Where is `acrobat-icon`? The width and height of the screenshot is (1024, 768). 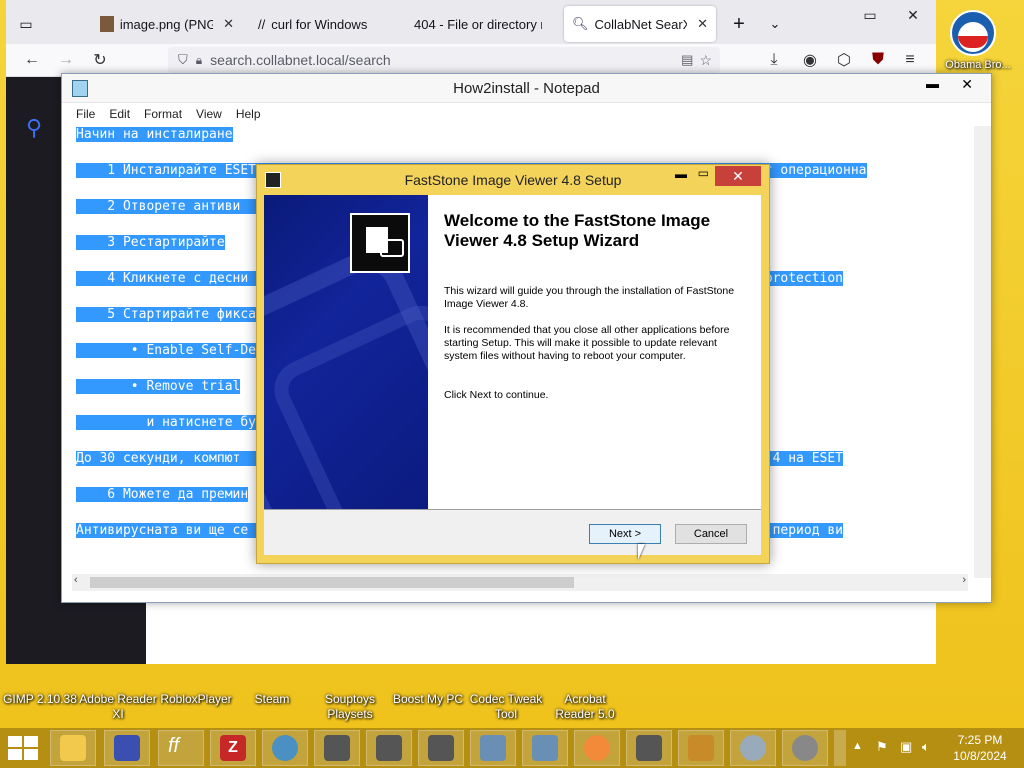 acrobat-icon is located at coordinates (585, 677).